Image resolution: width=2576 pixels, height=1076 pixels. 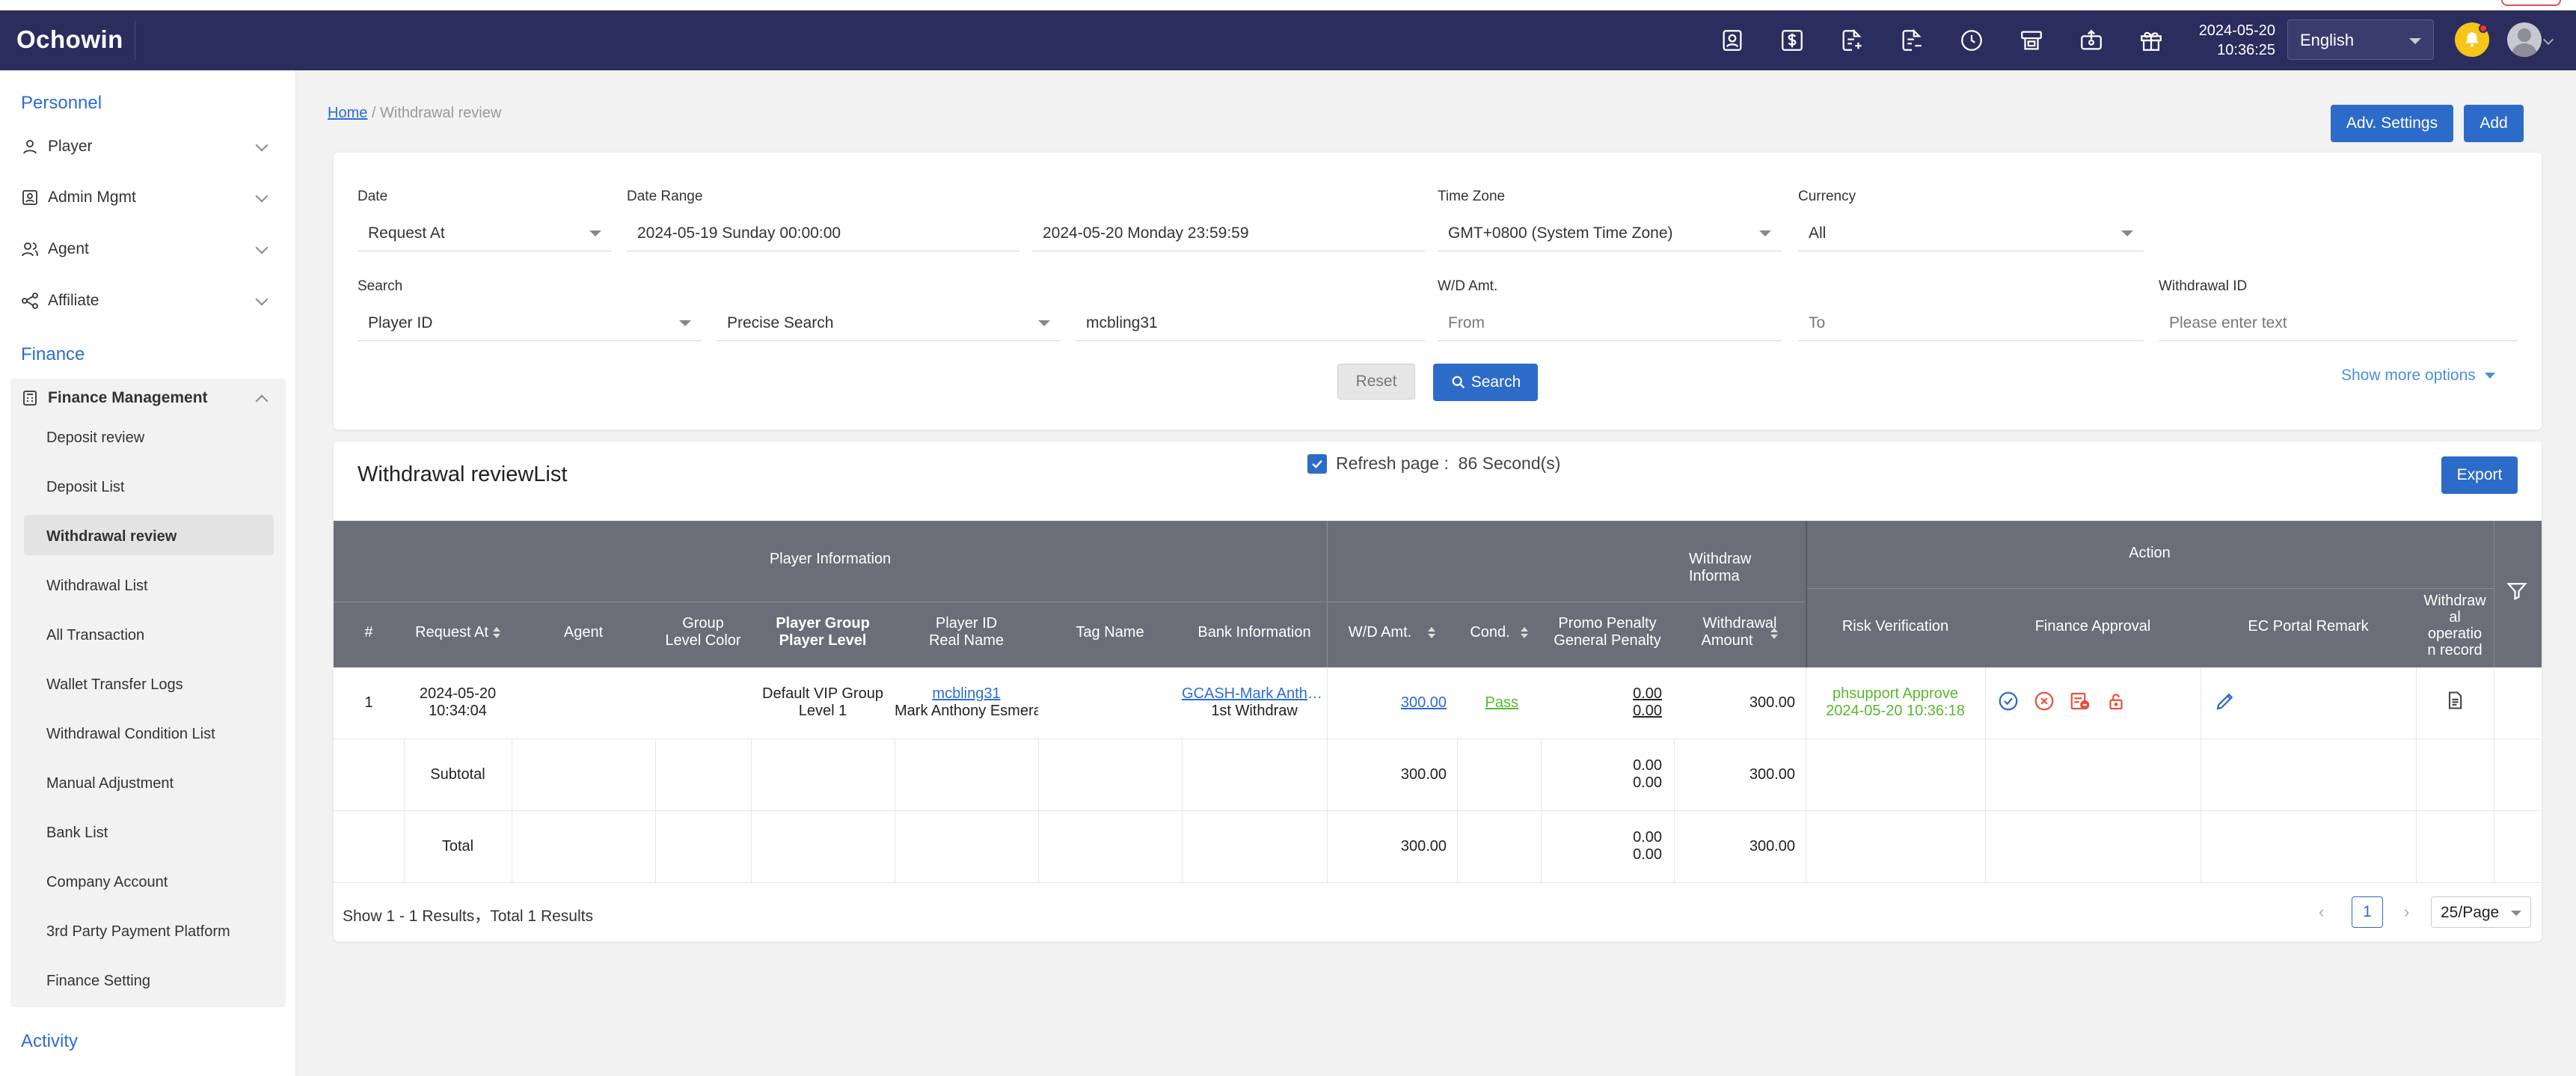 I want to click on sidebar-sub-deposit-list: Deposit List, so click(x=85, y=487).